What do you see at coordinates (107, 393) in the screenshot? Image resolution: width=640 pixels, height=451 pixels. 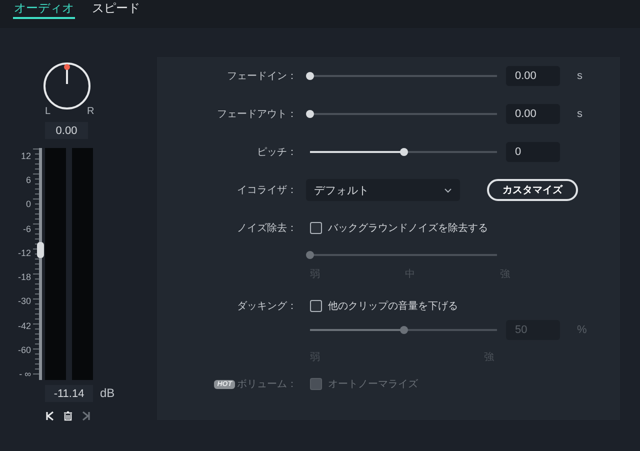 I see `unit-label: dB` at bounding box center [107, 393].